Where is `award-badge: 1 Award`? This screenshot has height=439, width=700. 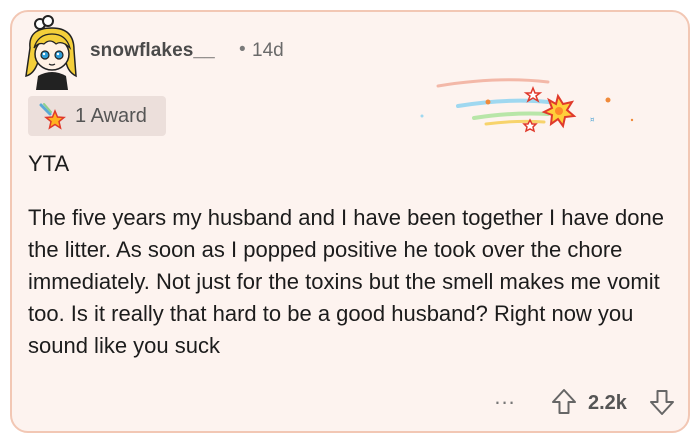
award-badge: 1 Award is located at coordinates (97, 116).